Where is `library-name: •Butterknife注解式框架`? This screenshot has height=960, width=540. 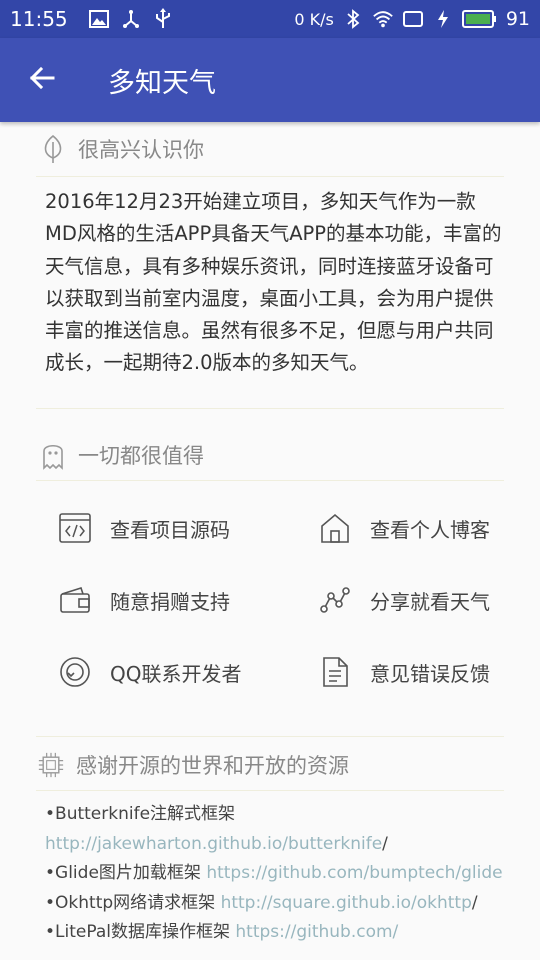 library-name: •Butterknife注解式框架 is located at coordinates (140, 814).